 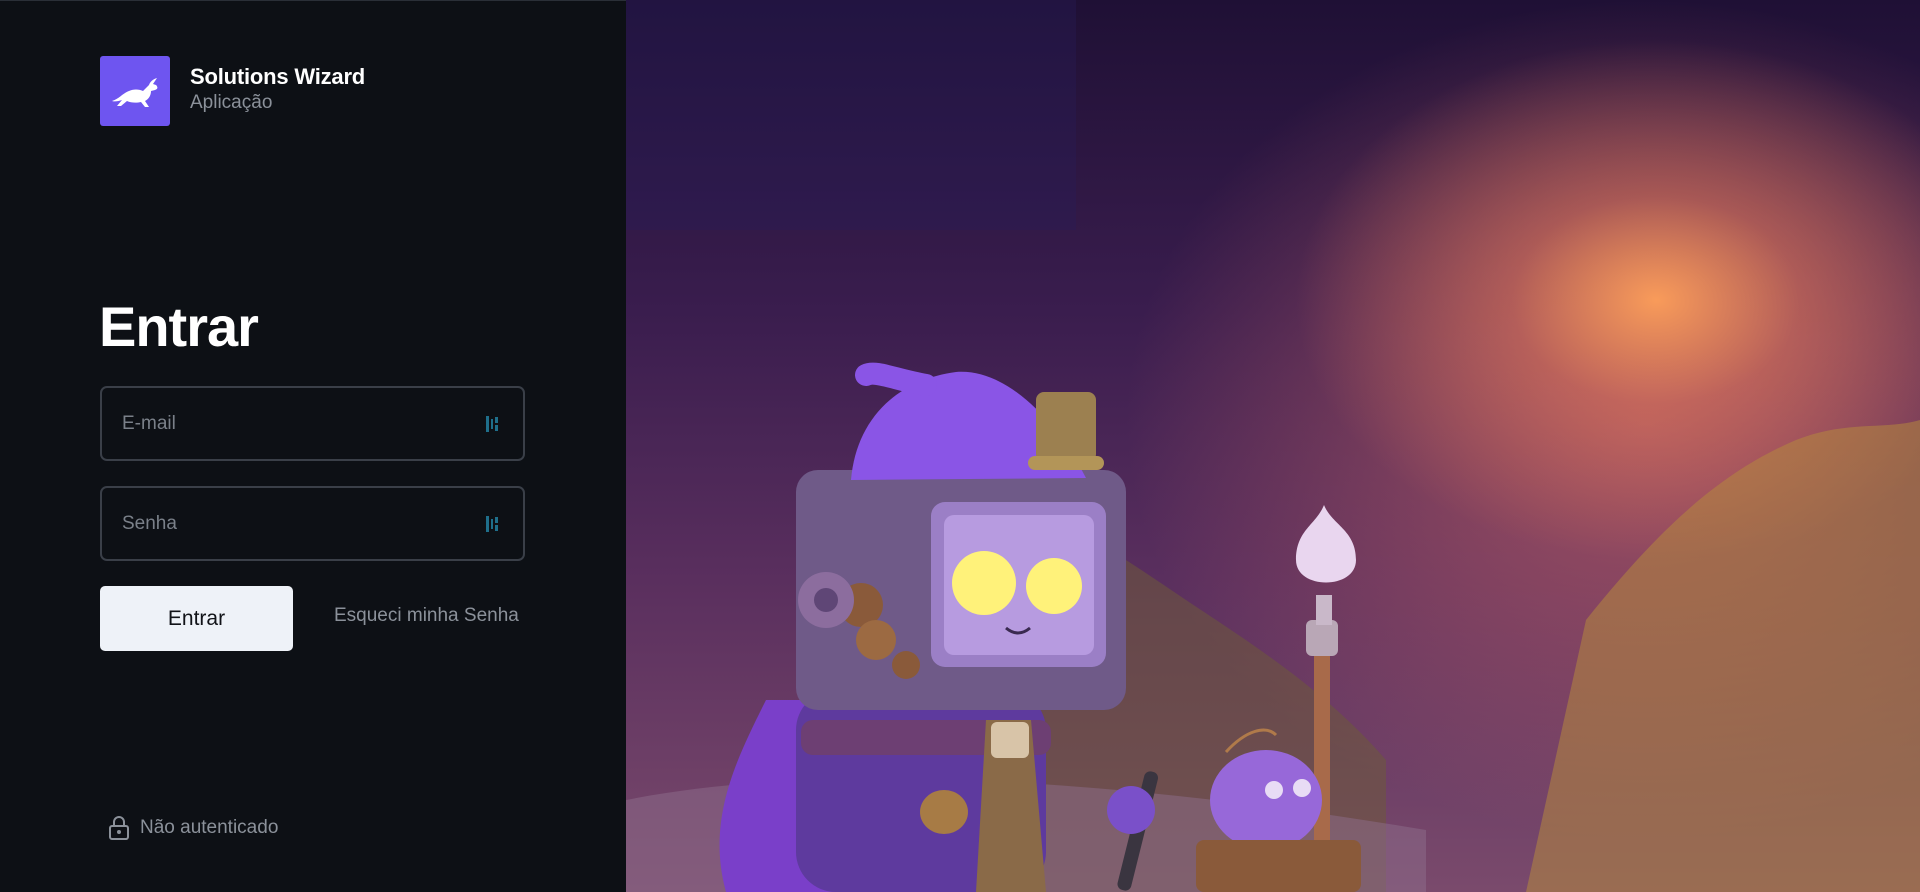 I want to click on rabbit-icon, so click(x=135, y=92).